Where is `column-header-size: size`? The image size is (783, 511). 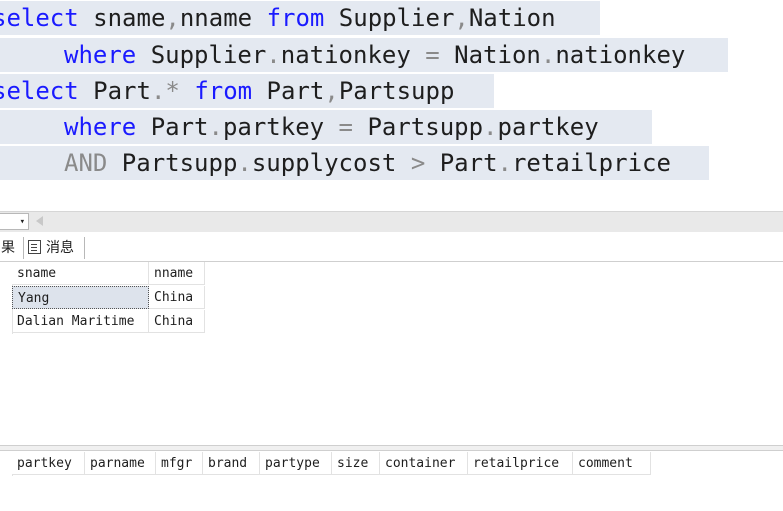 column-header-size: size is located at coordinates (356, 463).